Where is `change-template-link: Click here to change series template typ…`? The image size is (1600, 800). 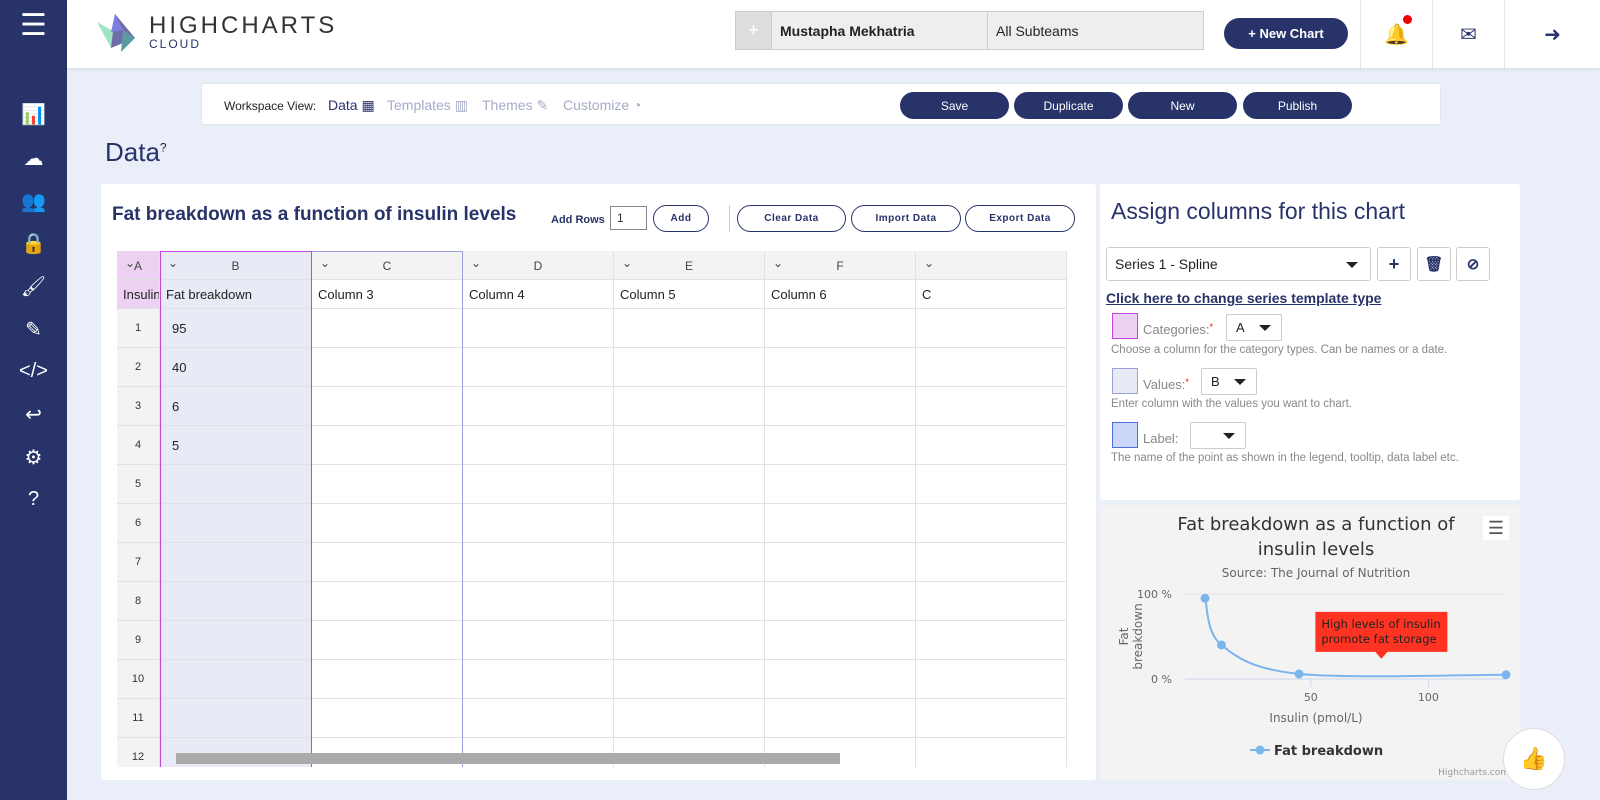 change-template-link: Click here to change series template typ… is located at coordinates (1243, 298).